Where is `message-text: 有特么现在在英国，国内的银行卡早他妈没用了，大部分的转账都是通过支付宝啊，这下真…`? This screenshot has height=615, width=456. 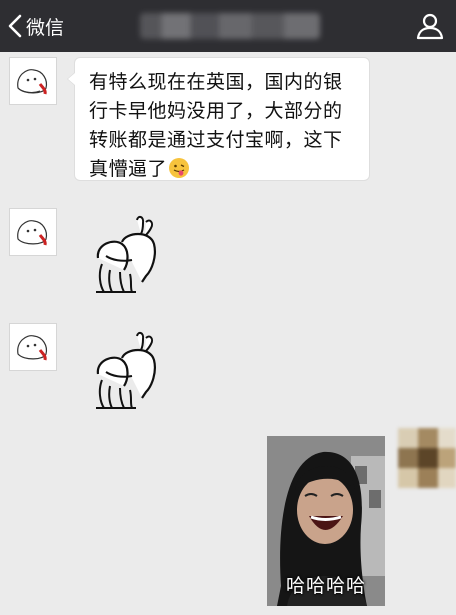 message-text: 有特么现在在英国，国内的银行卡早他妈没用了，大部分的转账都是通过支付宝啊，这下真… is located at coordinates (216, 125).